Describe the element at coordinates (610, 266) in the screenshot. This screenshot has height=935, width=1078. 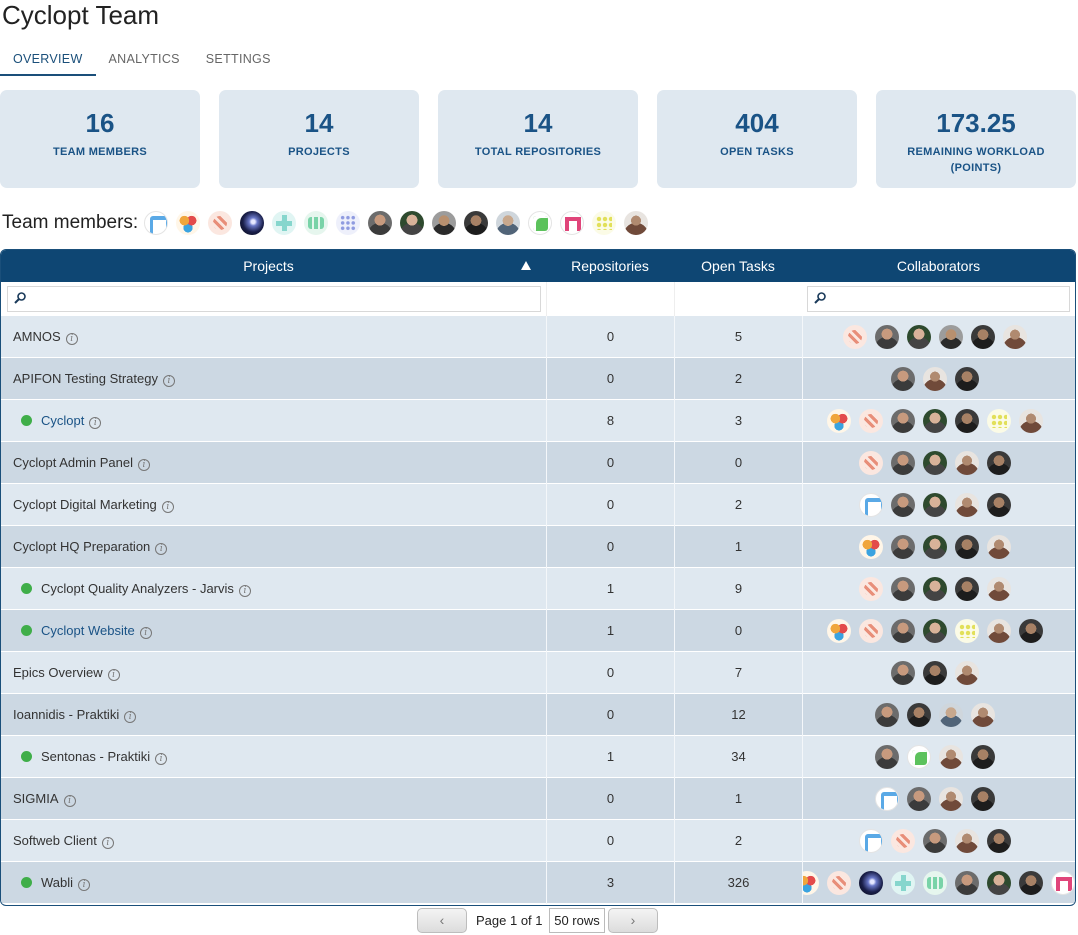
I see `column-header-repositories: Repositories` at that location.